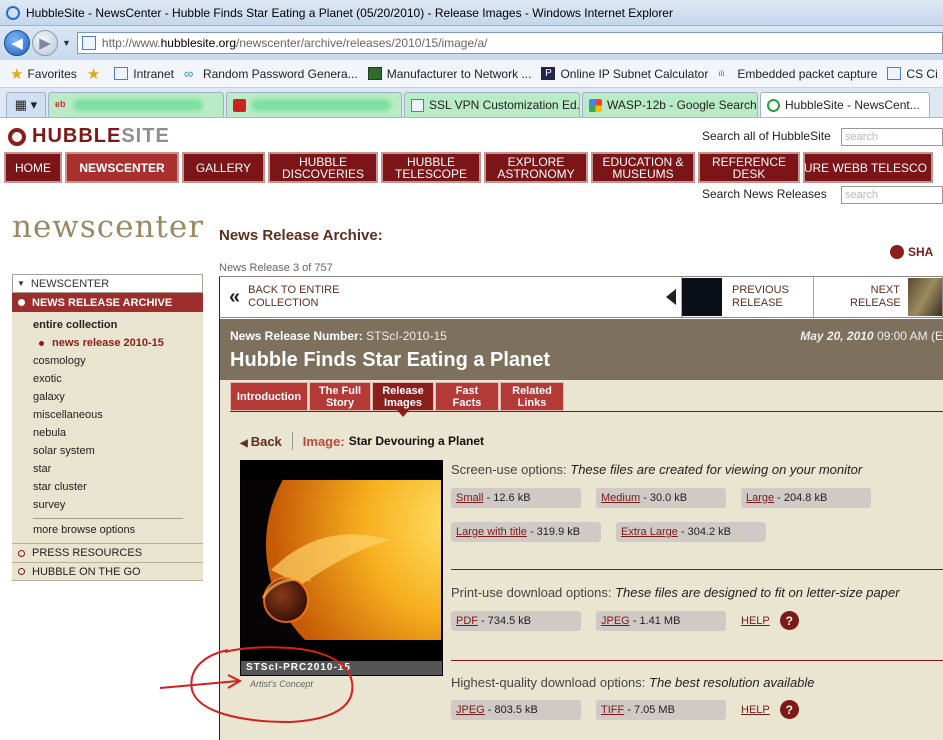  What do you see at coordinates (45, 43) in the screenshot?
I see `forward-arrow-icon: ▶` at bounding box center [45, 43].